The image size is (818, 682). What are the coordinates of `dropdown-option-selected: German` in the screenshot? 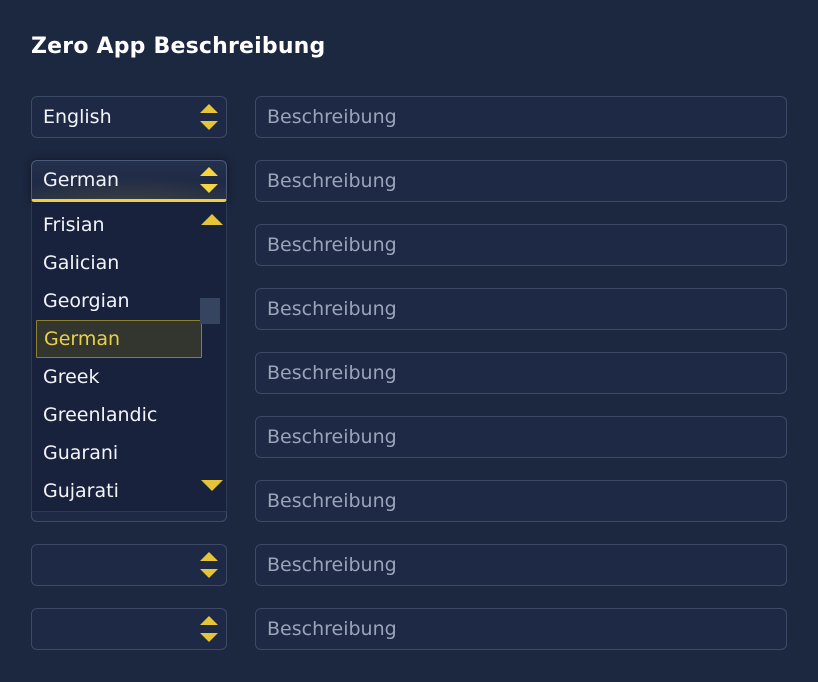 It's located at (119, 339).